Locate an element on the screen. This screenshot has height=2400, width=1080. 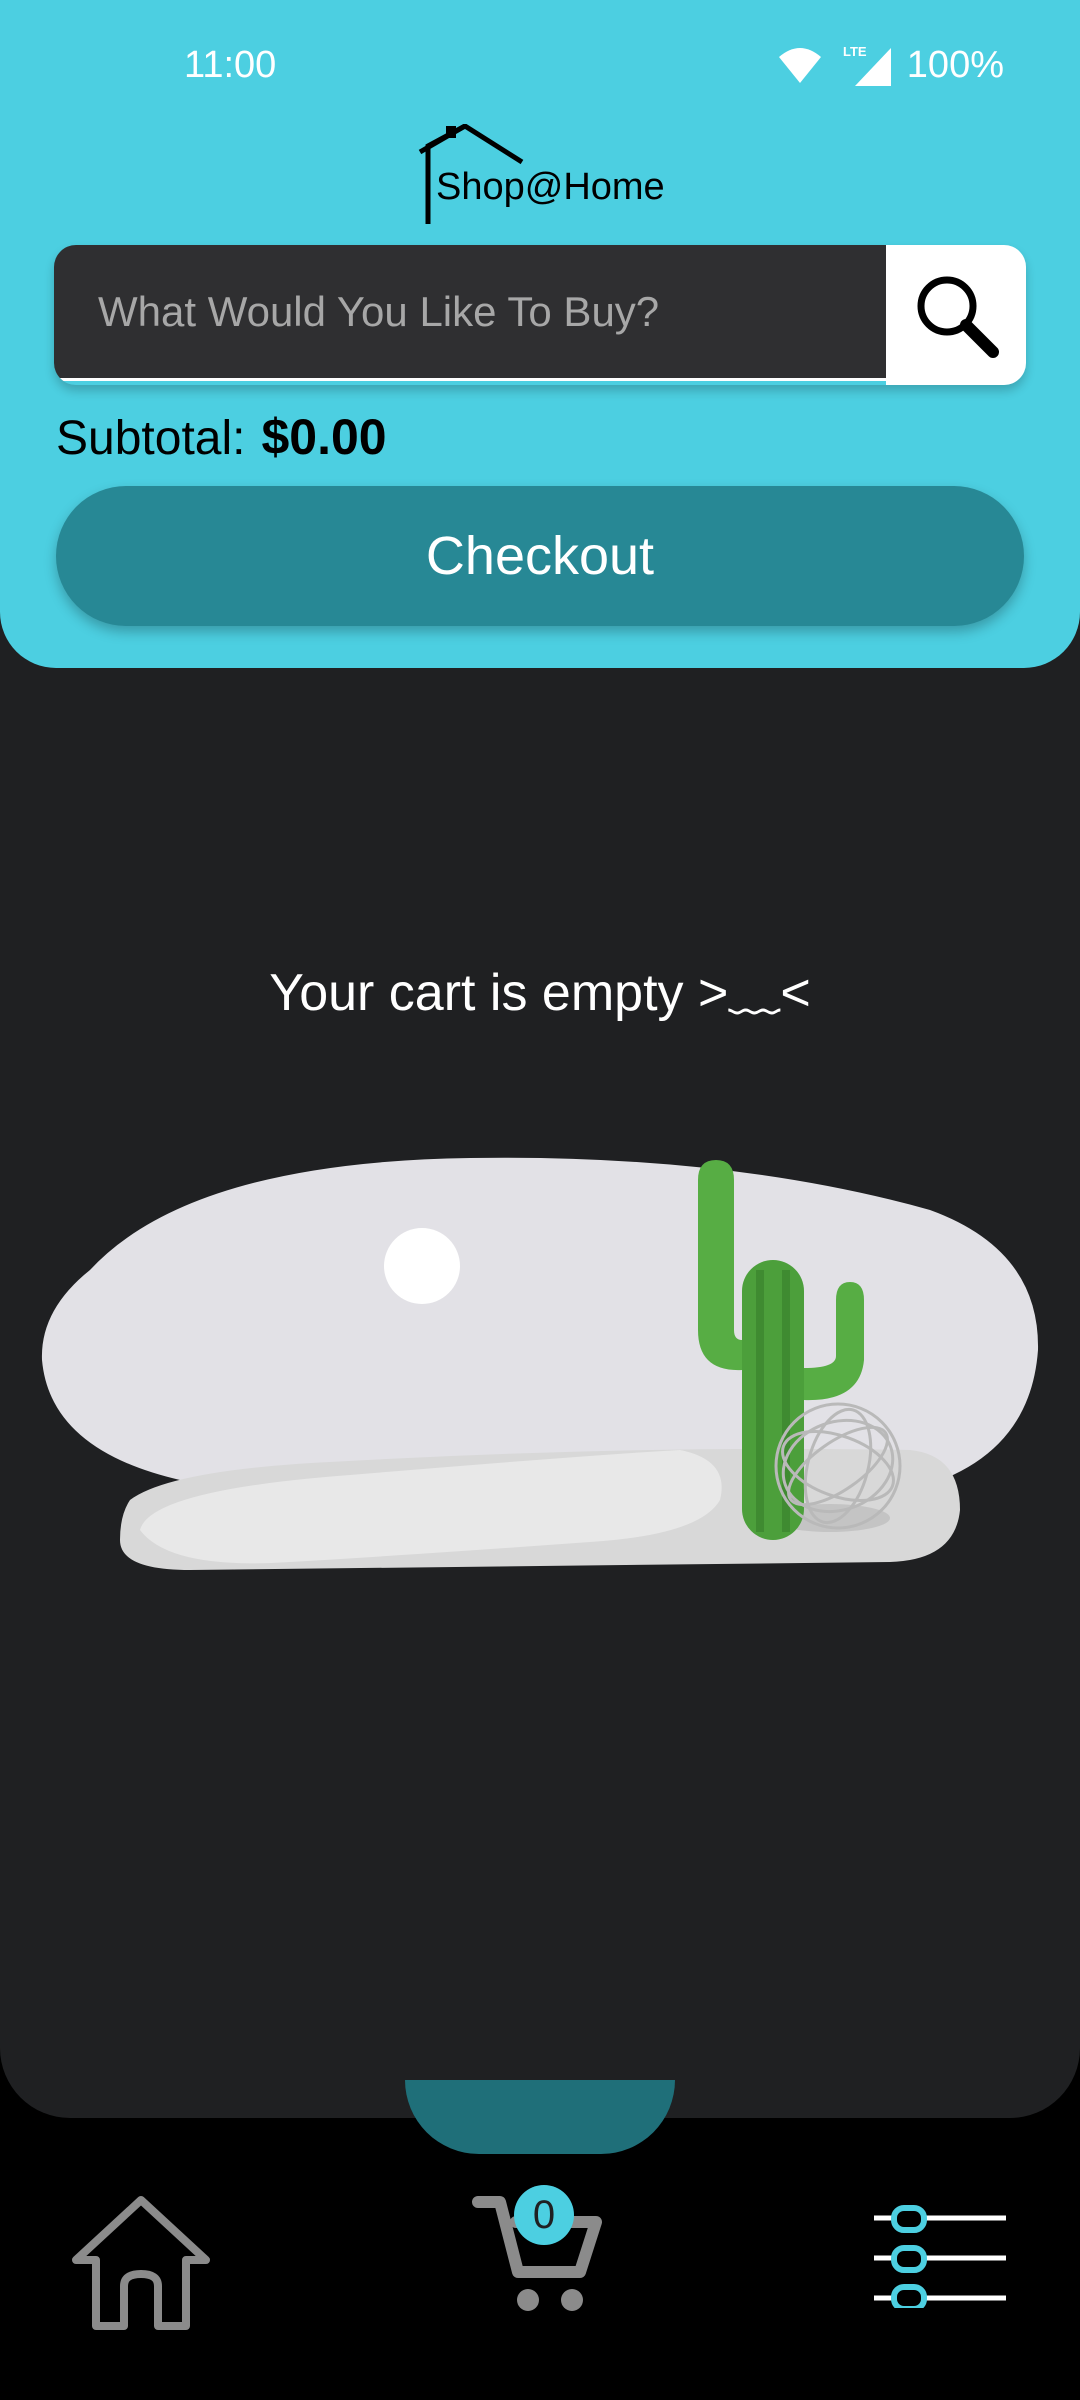
search-input is located at coordinates (470, 313).